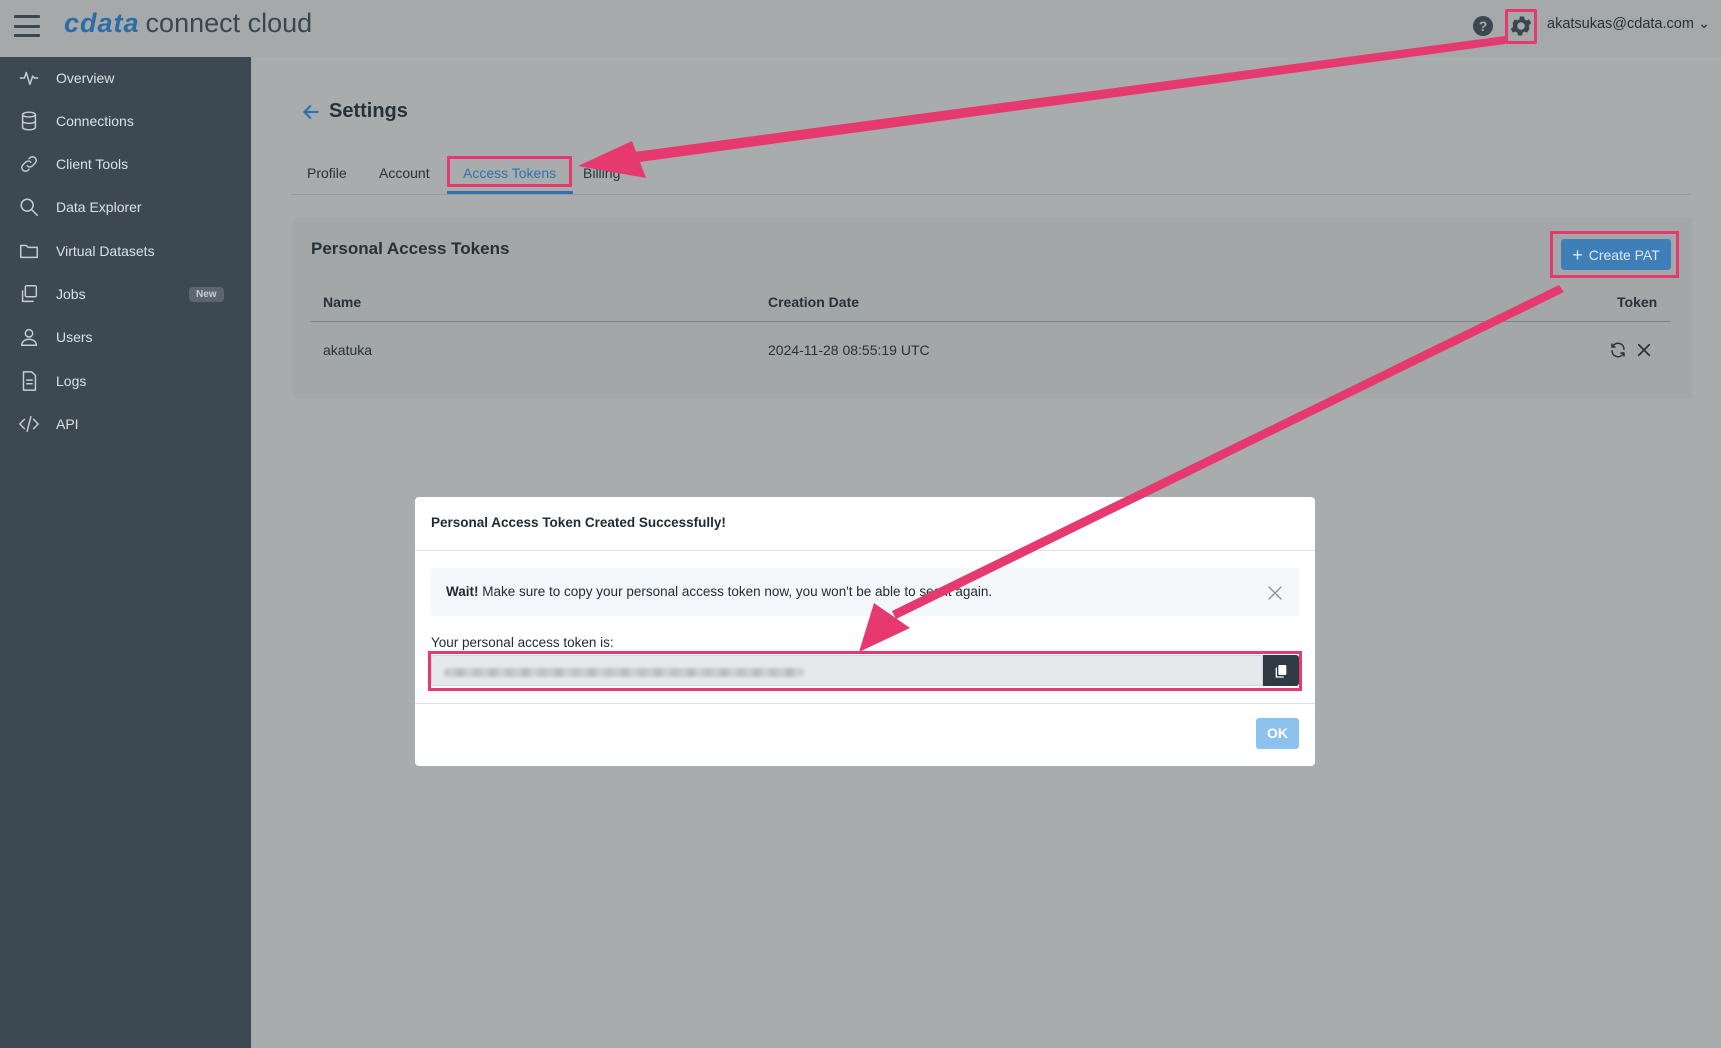 The image size is (1721, 1048). I want to click on logo-product: connect cloud, so click(229, 23).